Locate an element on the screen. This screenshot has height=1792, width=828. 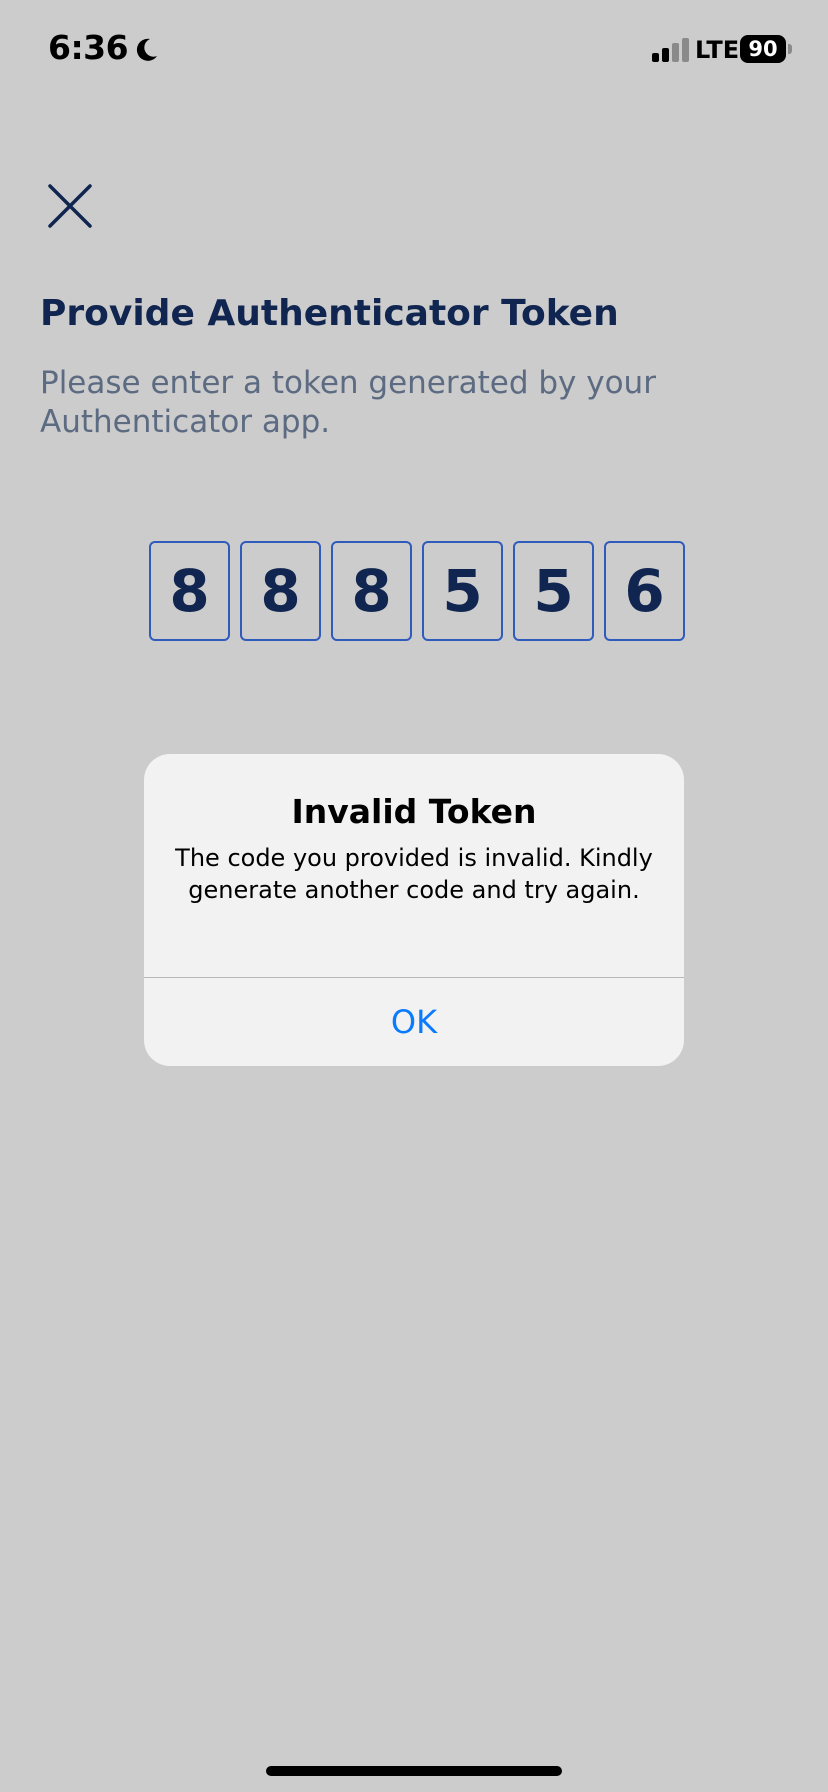
home-indicator is located at coordinates (414, 1771).